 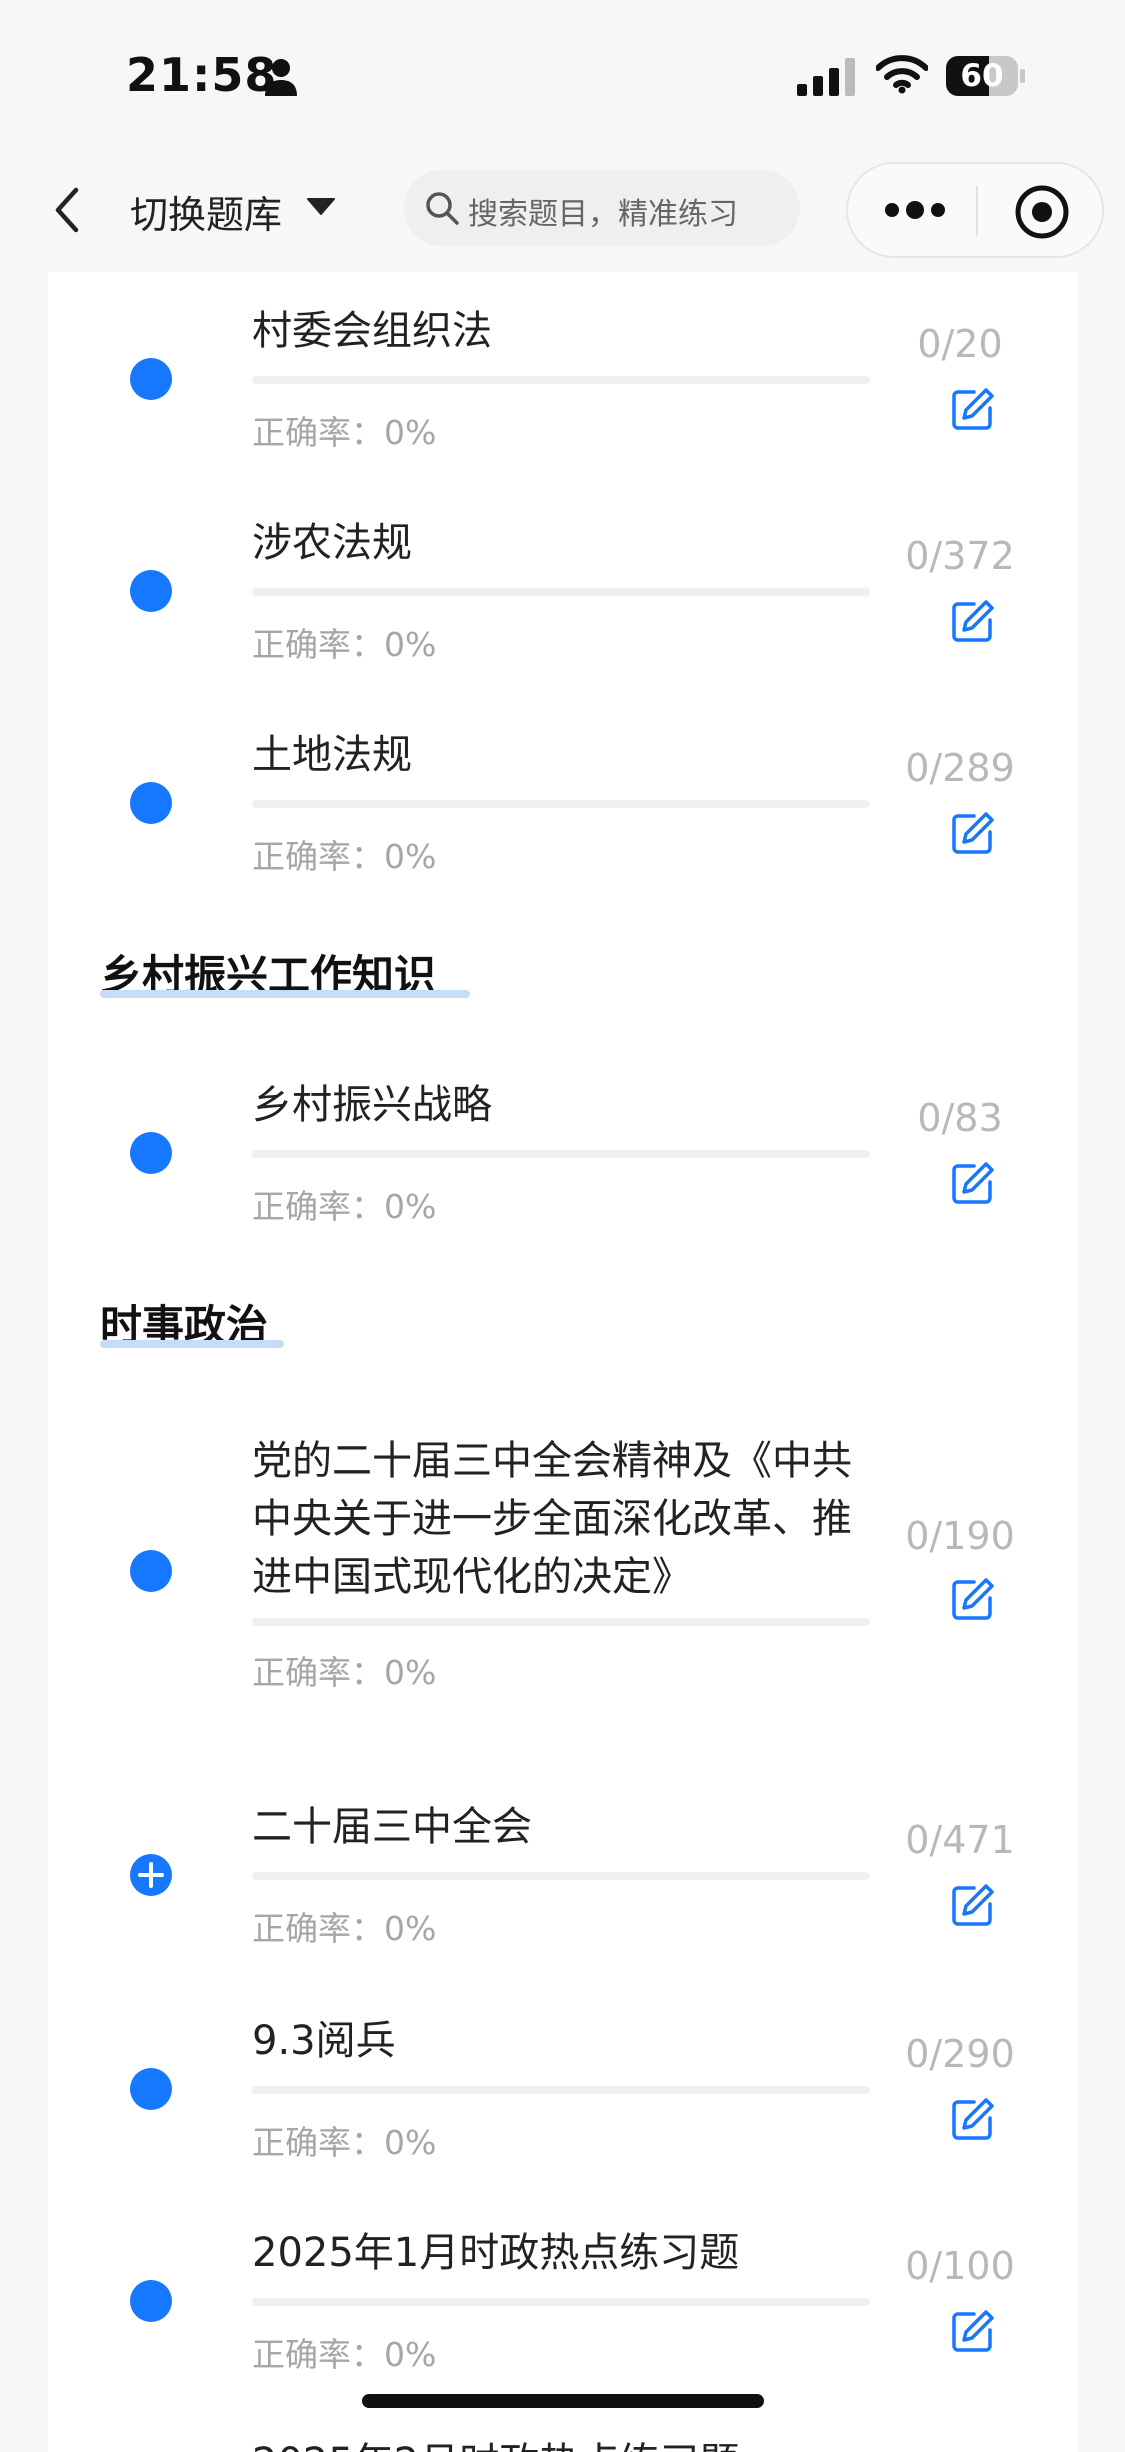 I want to click on list-item: 9.3阅兵 正确率：0% 0/290, so click(x=563, y=2087).